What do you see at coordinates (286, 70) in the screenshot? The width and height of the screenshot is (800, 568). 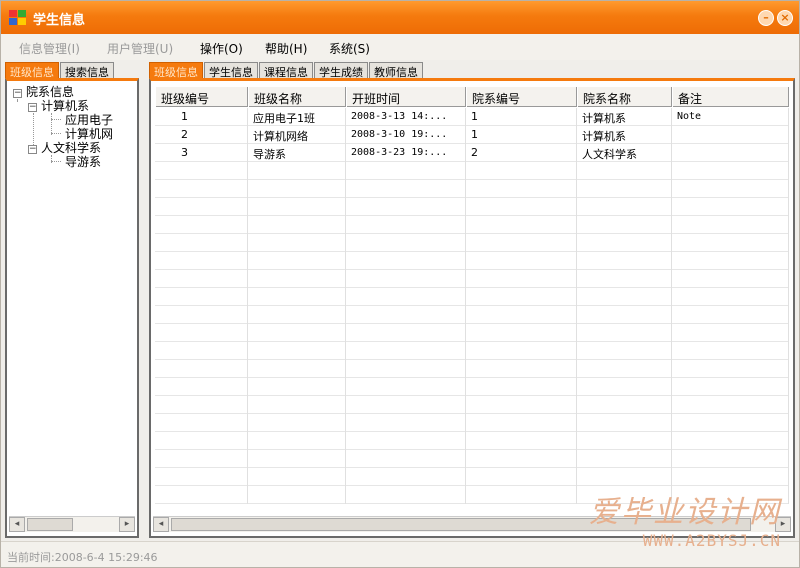 I see `tab-course-info: 课程信息` at bounding box center [286, 70].